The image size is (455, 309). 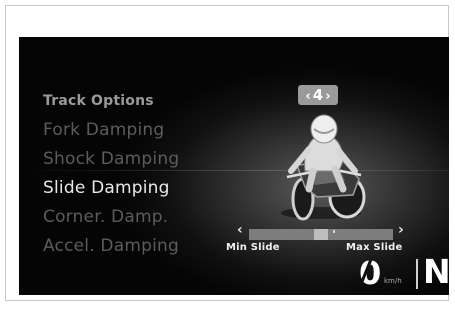 I want to click on menu-item-slide-damping: Slide Damping, so click(x=111, y=188).